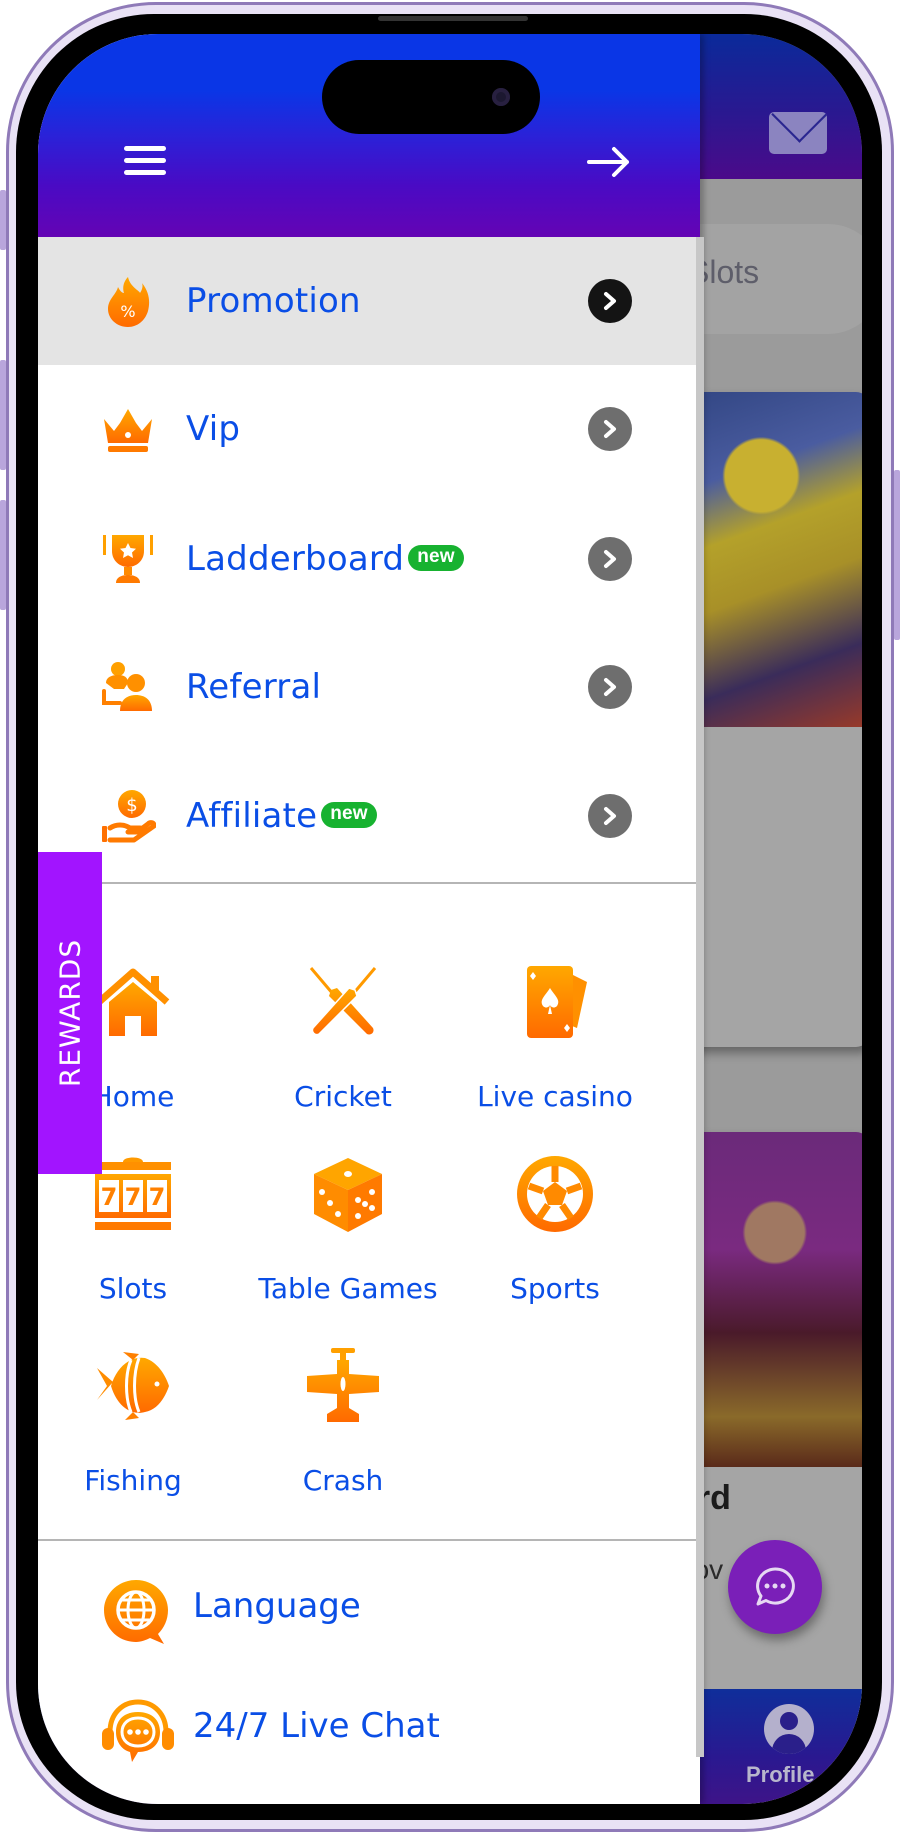  I want to click on hamburger-icon, so click(145, 163).